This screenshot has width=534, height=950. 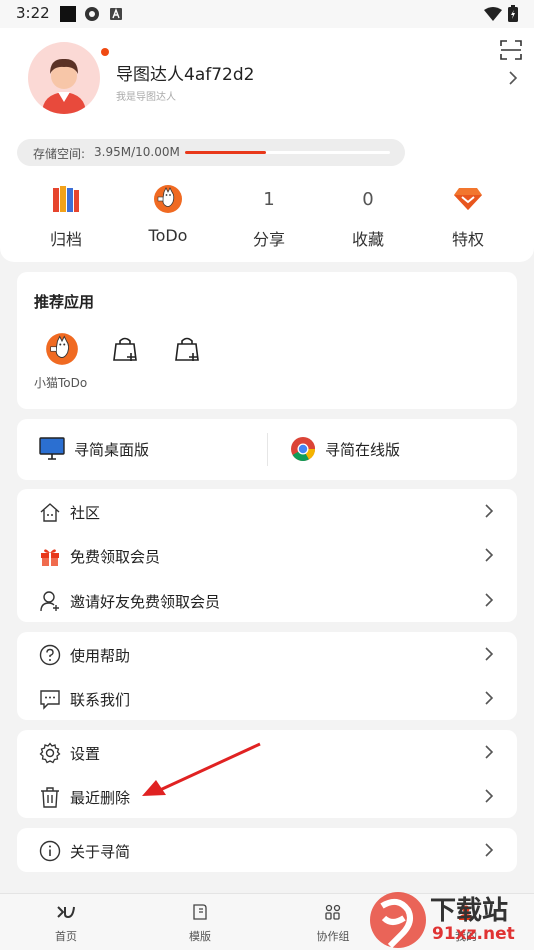 I want to click on watermark-url: 91xz.net, so click(x=473, y=934).